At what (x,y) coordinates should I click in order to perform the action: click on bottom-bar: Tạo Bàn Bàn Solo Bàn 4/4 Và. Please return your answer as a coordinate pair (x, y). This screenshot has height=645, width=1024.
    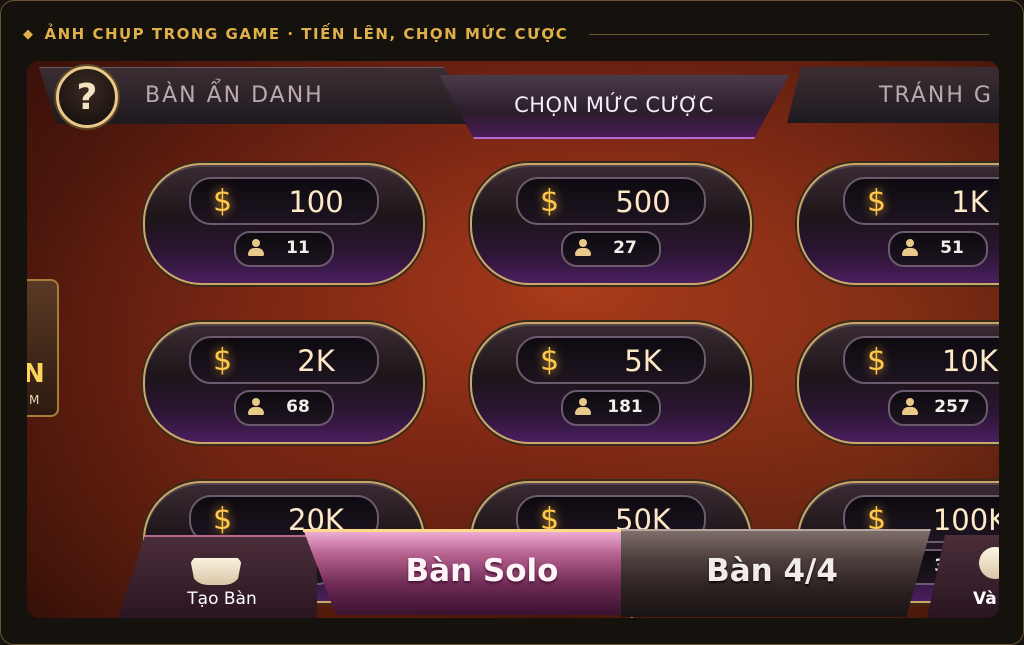
    Looking at the image, I should click on (513, 571).